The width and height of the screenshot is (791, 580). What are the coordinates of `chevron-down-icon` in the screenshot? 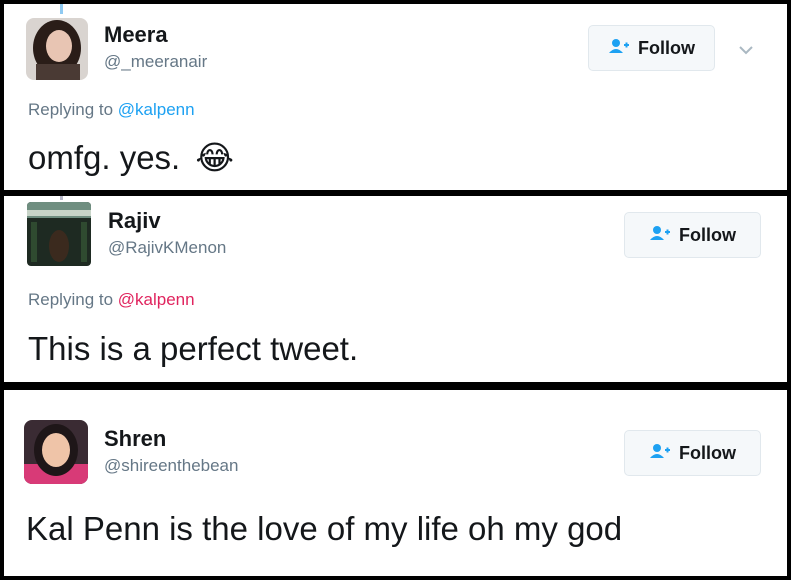 It's located at (746, 51).